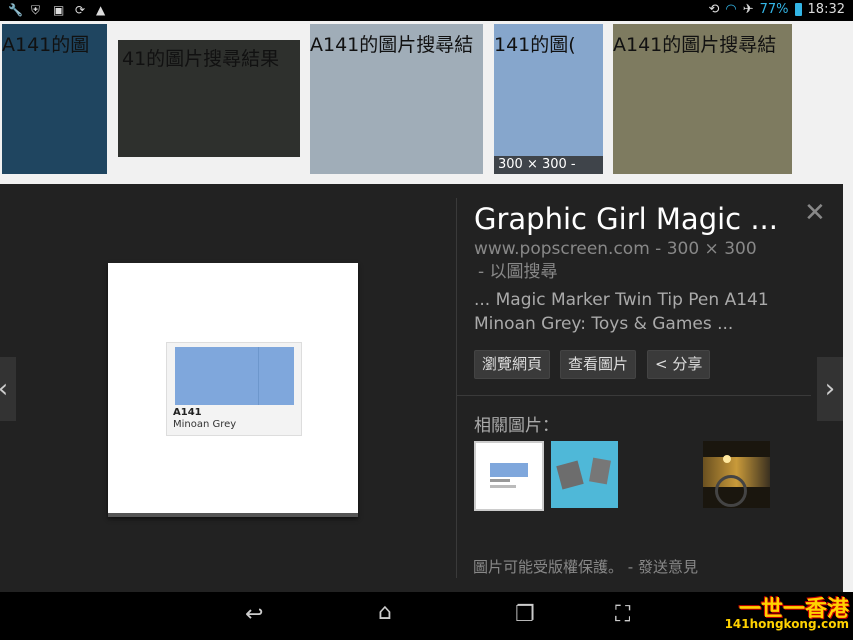 Image resolution: width=853 pixels, height=640 pixels. Describe the element at coordinates (815, 213) in the screenshot. I see `close-icon: ✕` at that location.